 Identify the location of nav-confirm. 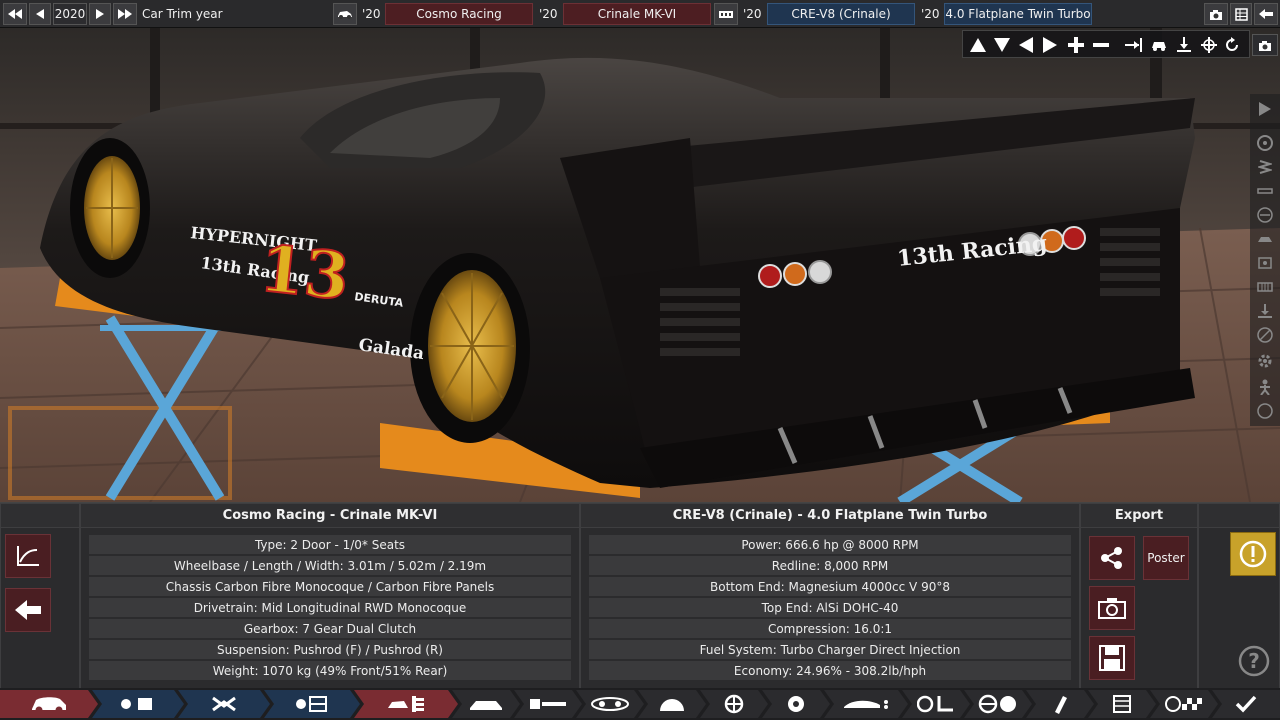
(1246, 704).